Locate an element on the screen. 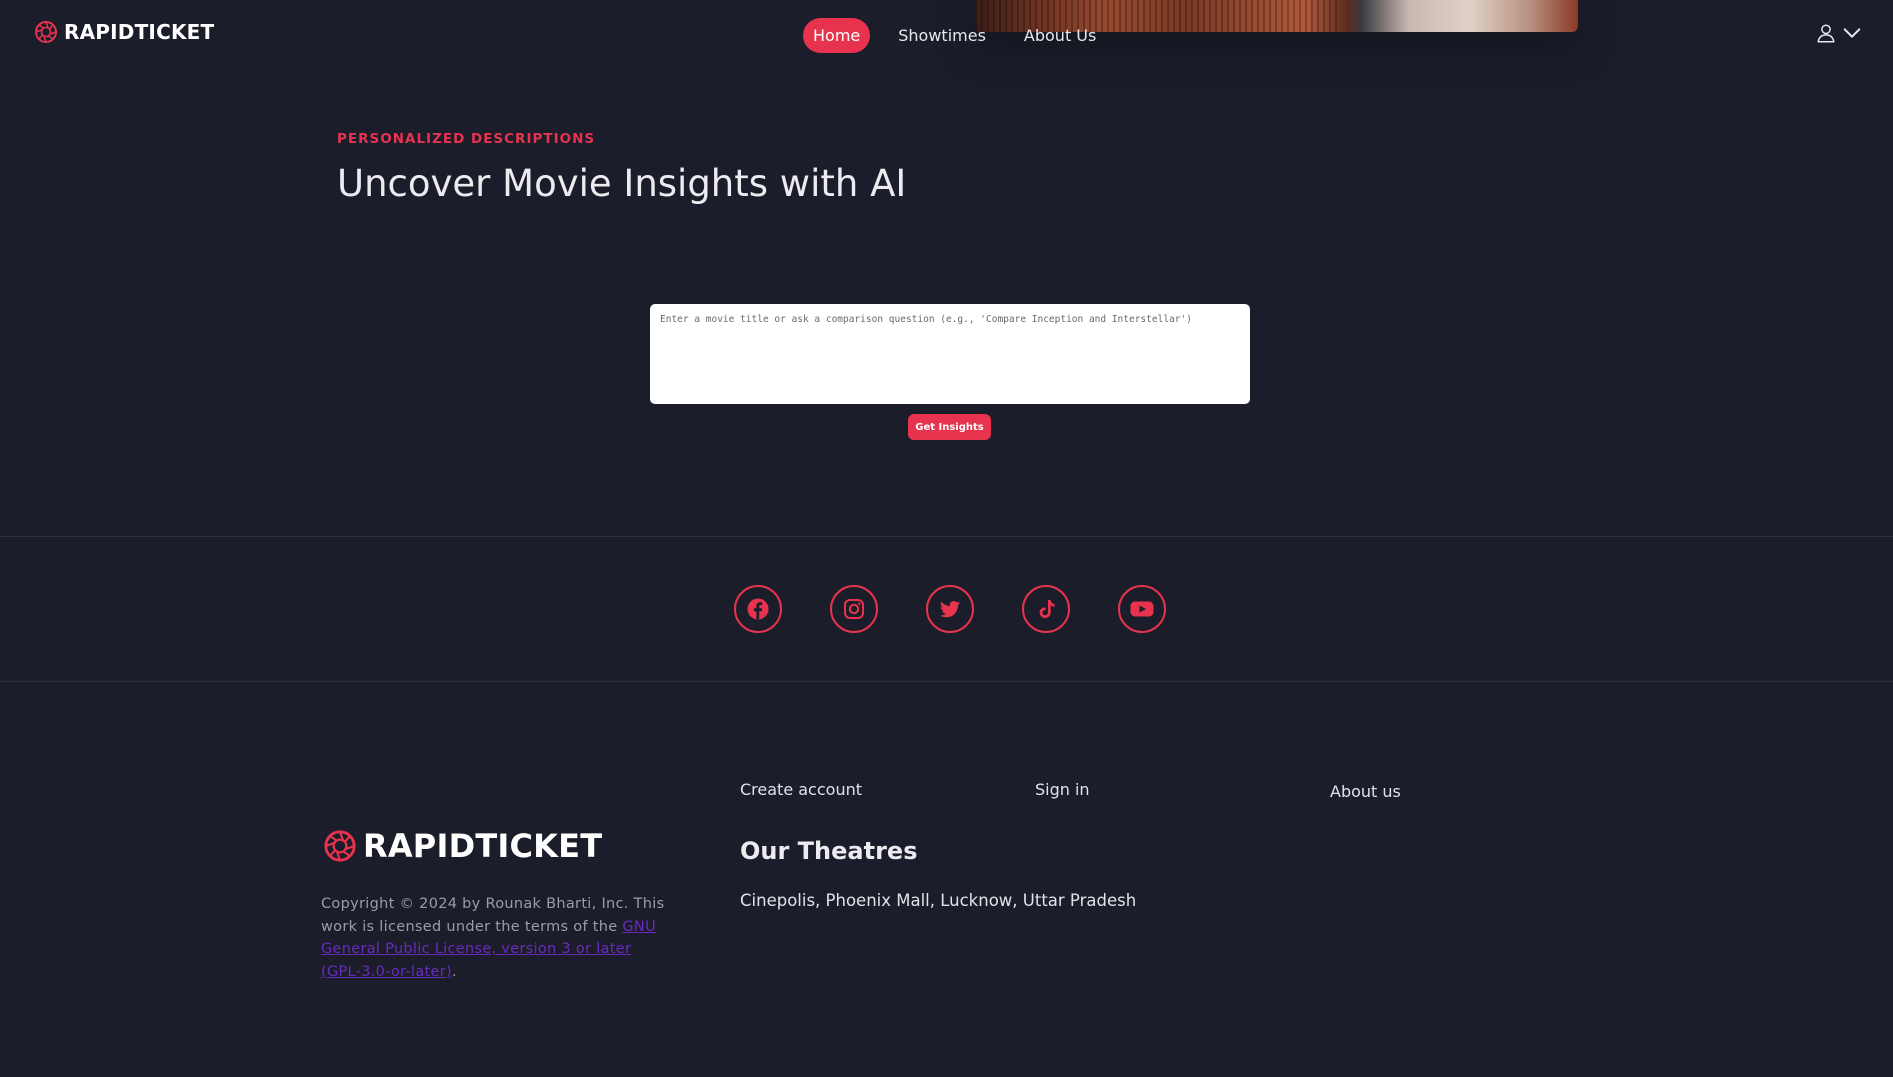  brand-name: RAPIDTICKET is located at coordinates (139, 32).